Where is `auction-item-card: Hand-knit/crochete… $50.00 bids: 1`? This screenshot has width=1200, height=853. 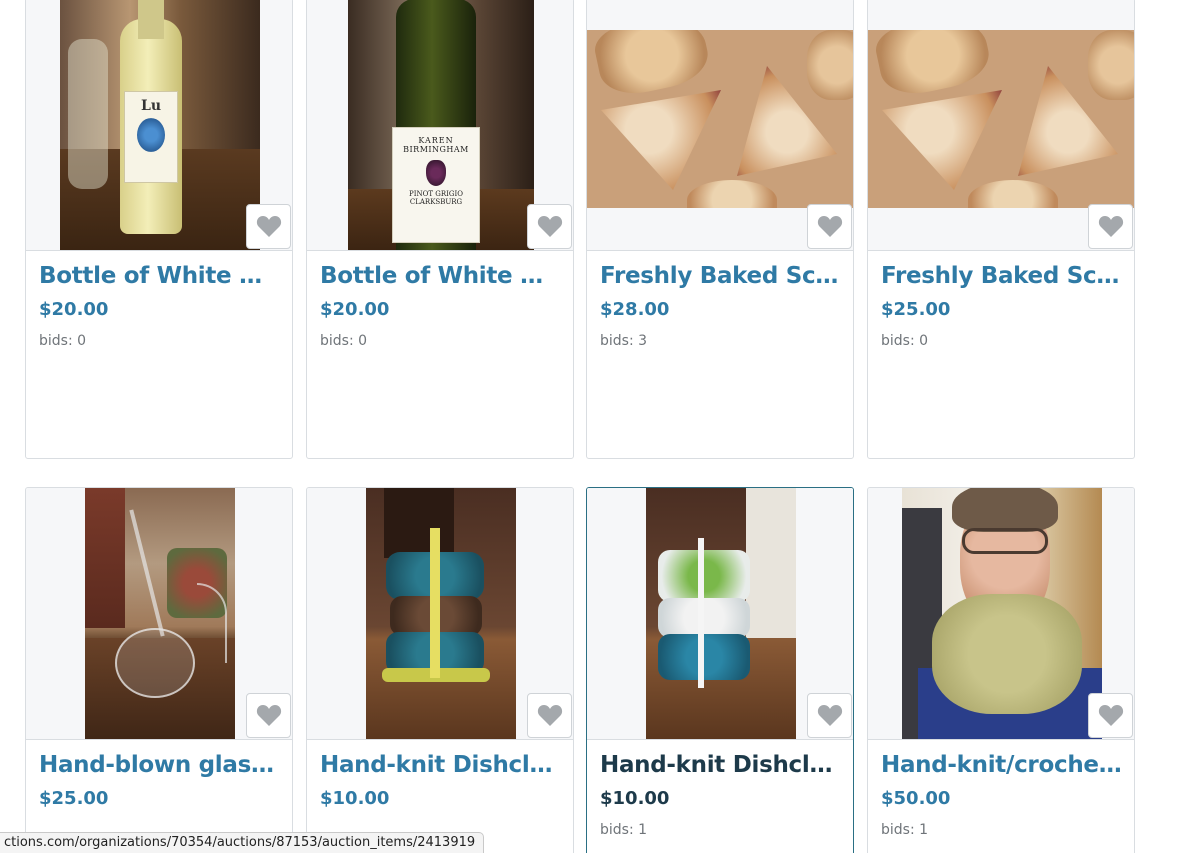 auction-item-card: Hand-knit/crochete… $50.00 bids: 1 is located at coordinates (1001, 670).